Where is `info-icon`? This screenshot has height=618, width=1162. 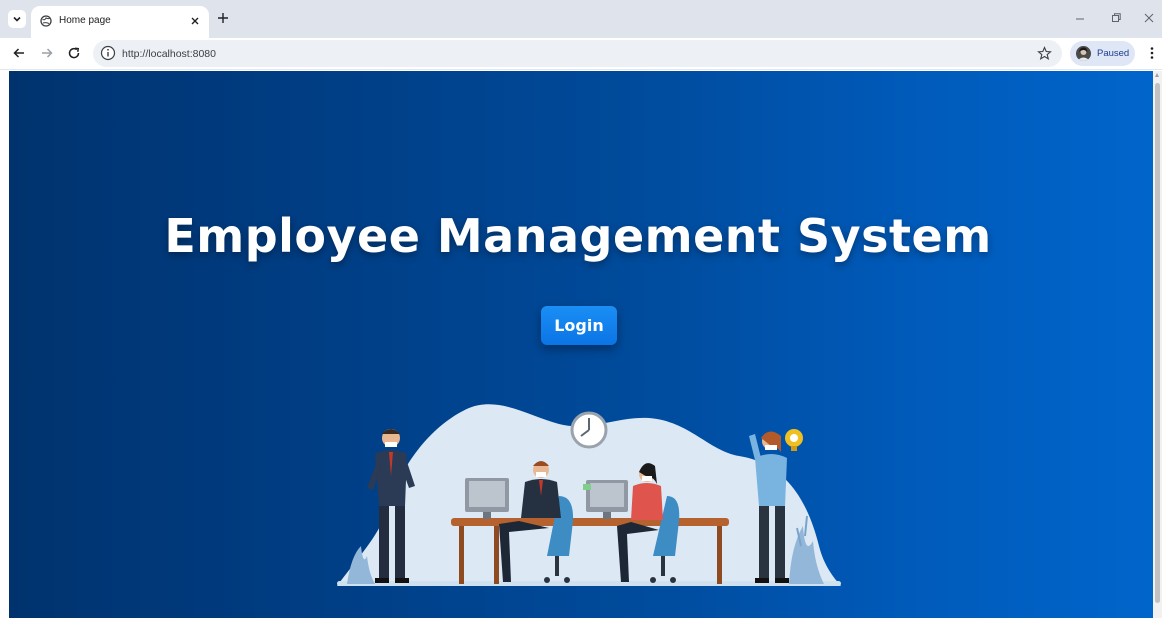 info-icon is located at coordinates (108, 53).